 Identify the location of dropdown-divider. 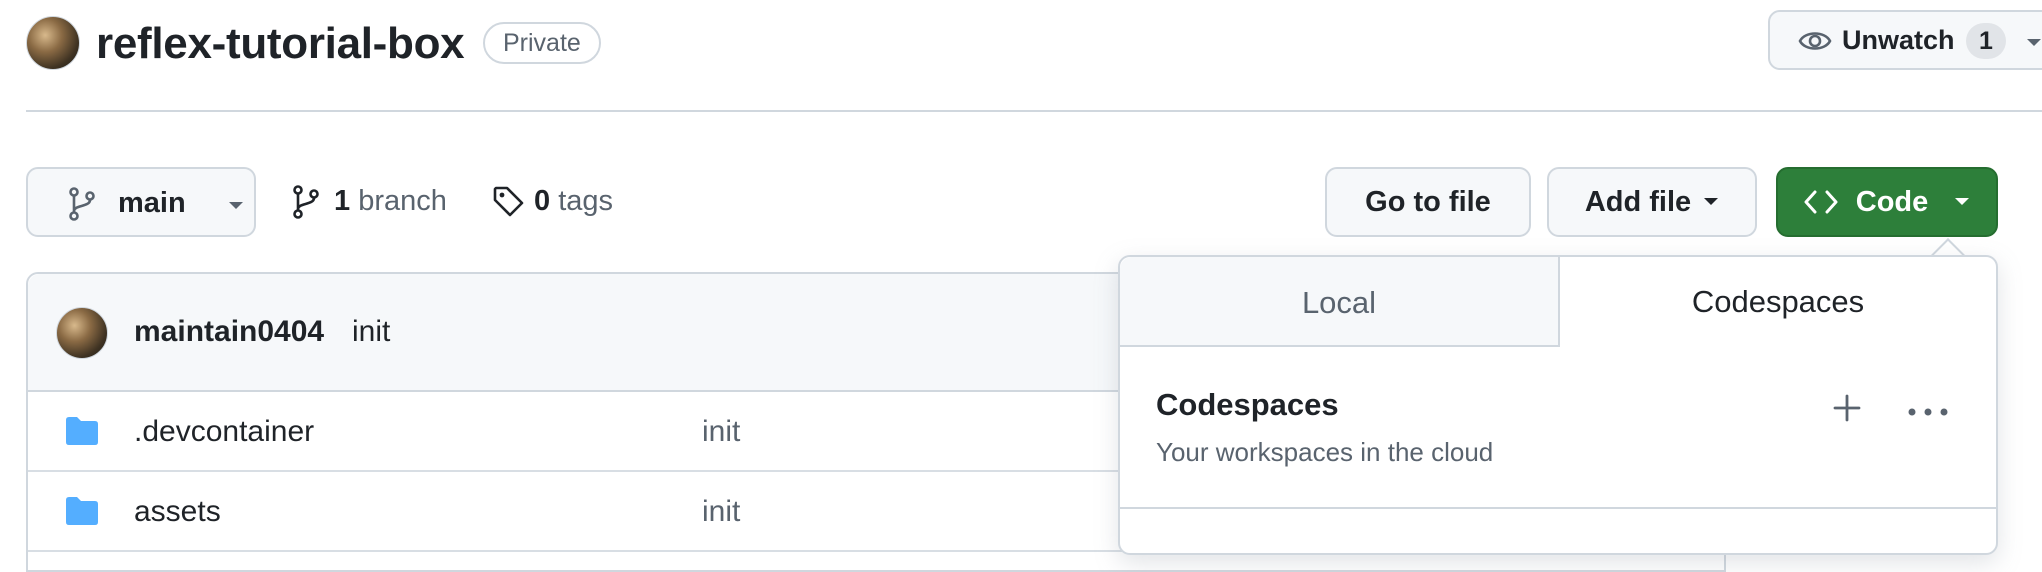
(1558, 508).